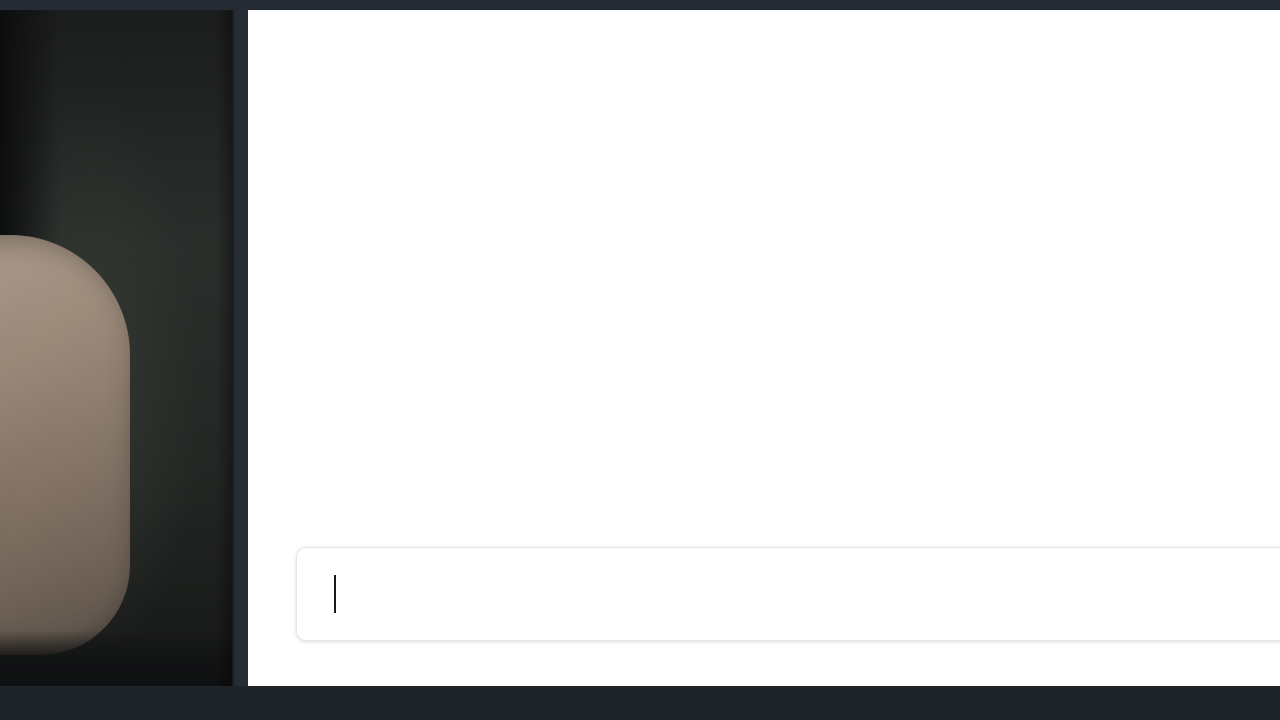 The image size is (1280, 720). Describe the element at coordinates (640, 5) in the screenshot. I see `top-strip` at that location.